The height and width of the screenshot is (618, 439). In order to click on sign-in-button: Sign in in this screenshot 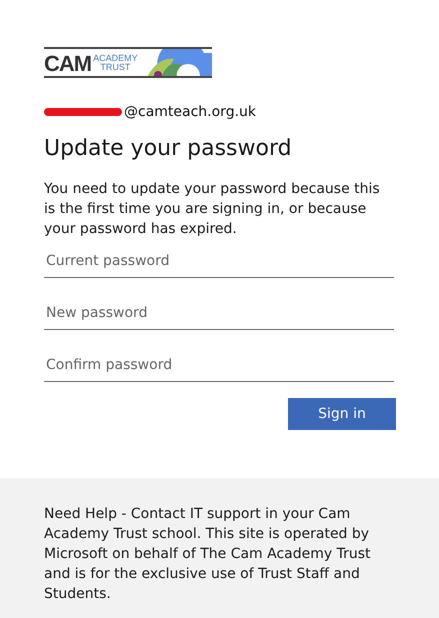, I will do `click(342, 414)`.